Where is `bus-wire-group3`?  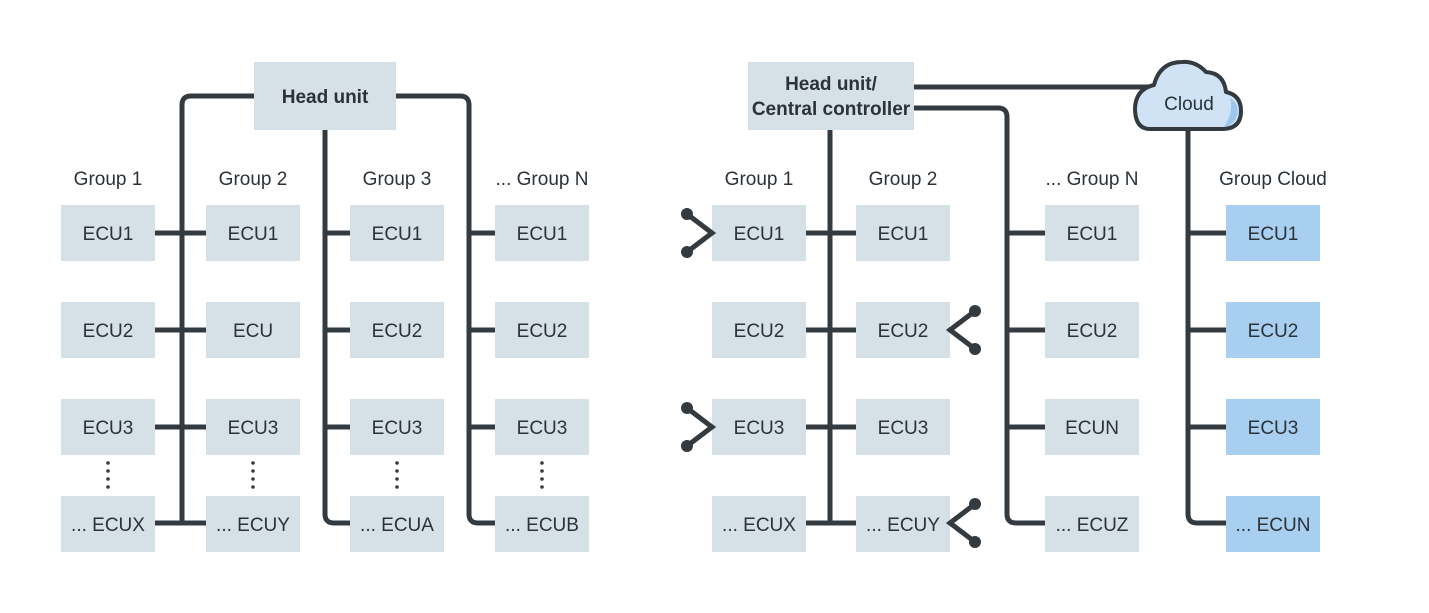
bus-wire-group3 is located at coordinates (336, 328).